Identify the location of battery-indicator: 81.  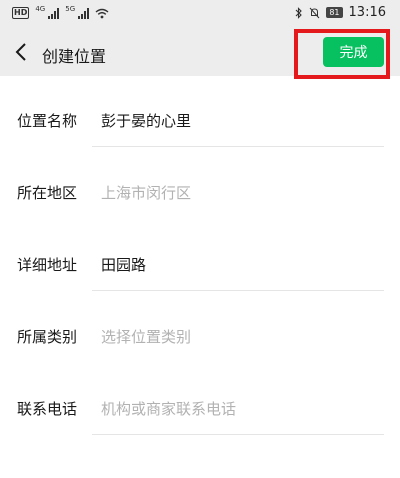
(334, 12).